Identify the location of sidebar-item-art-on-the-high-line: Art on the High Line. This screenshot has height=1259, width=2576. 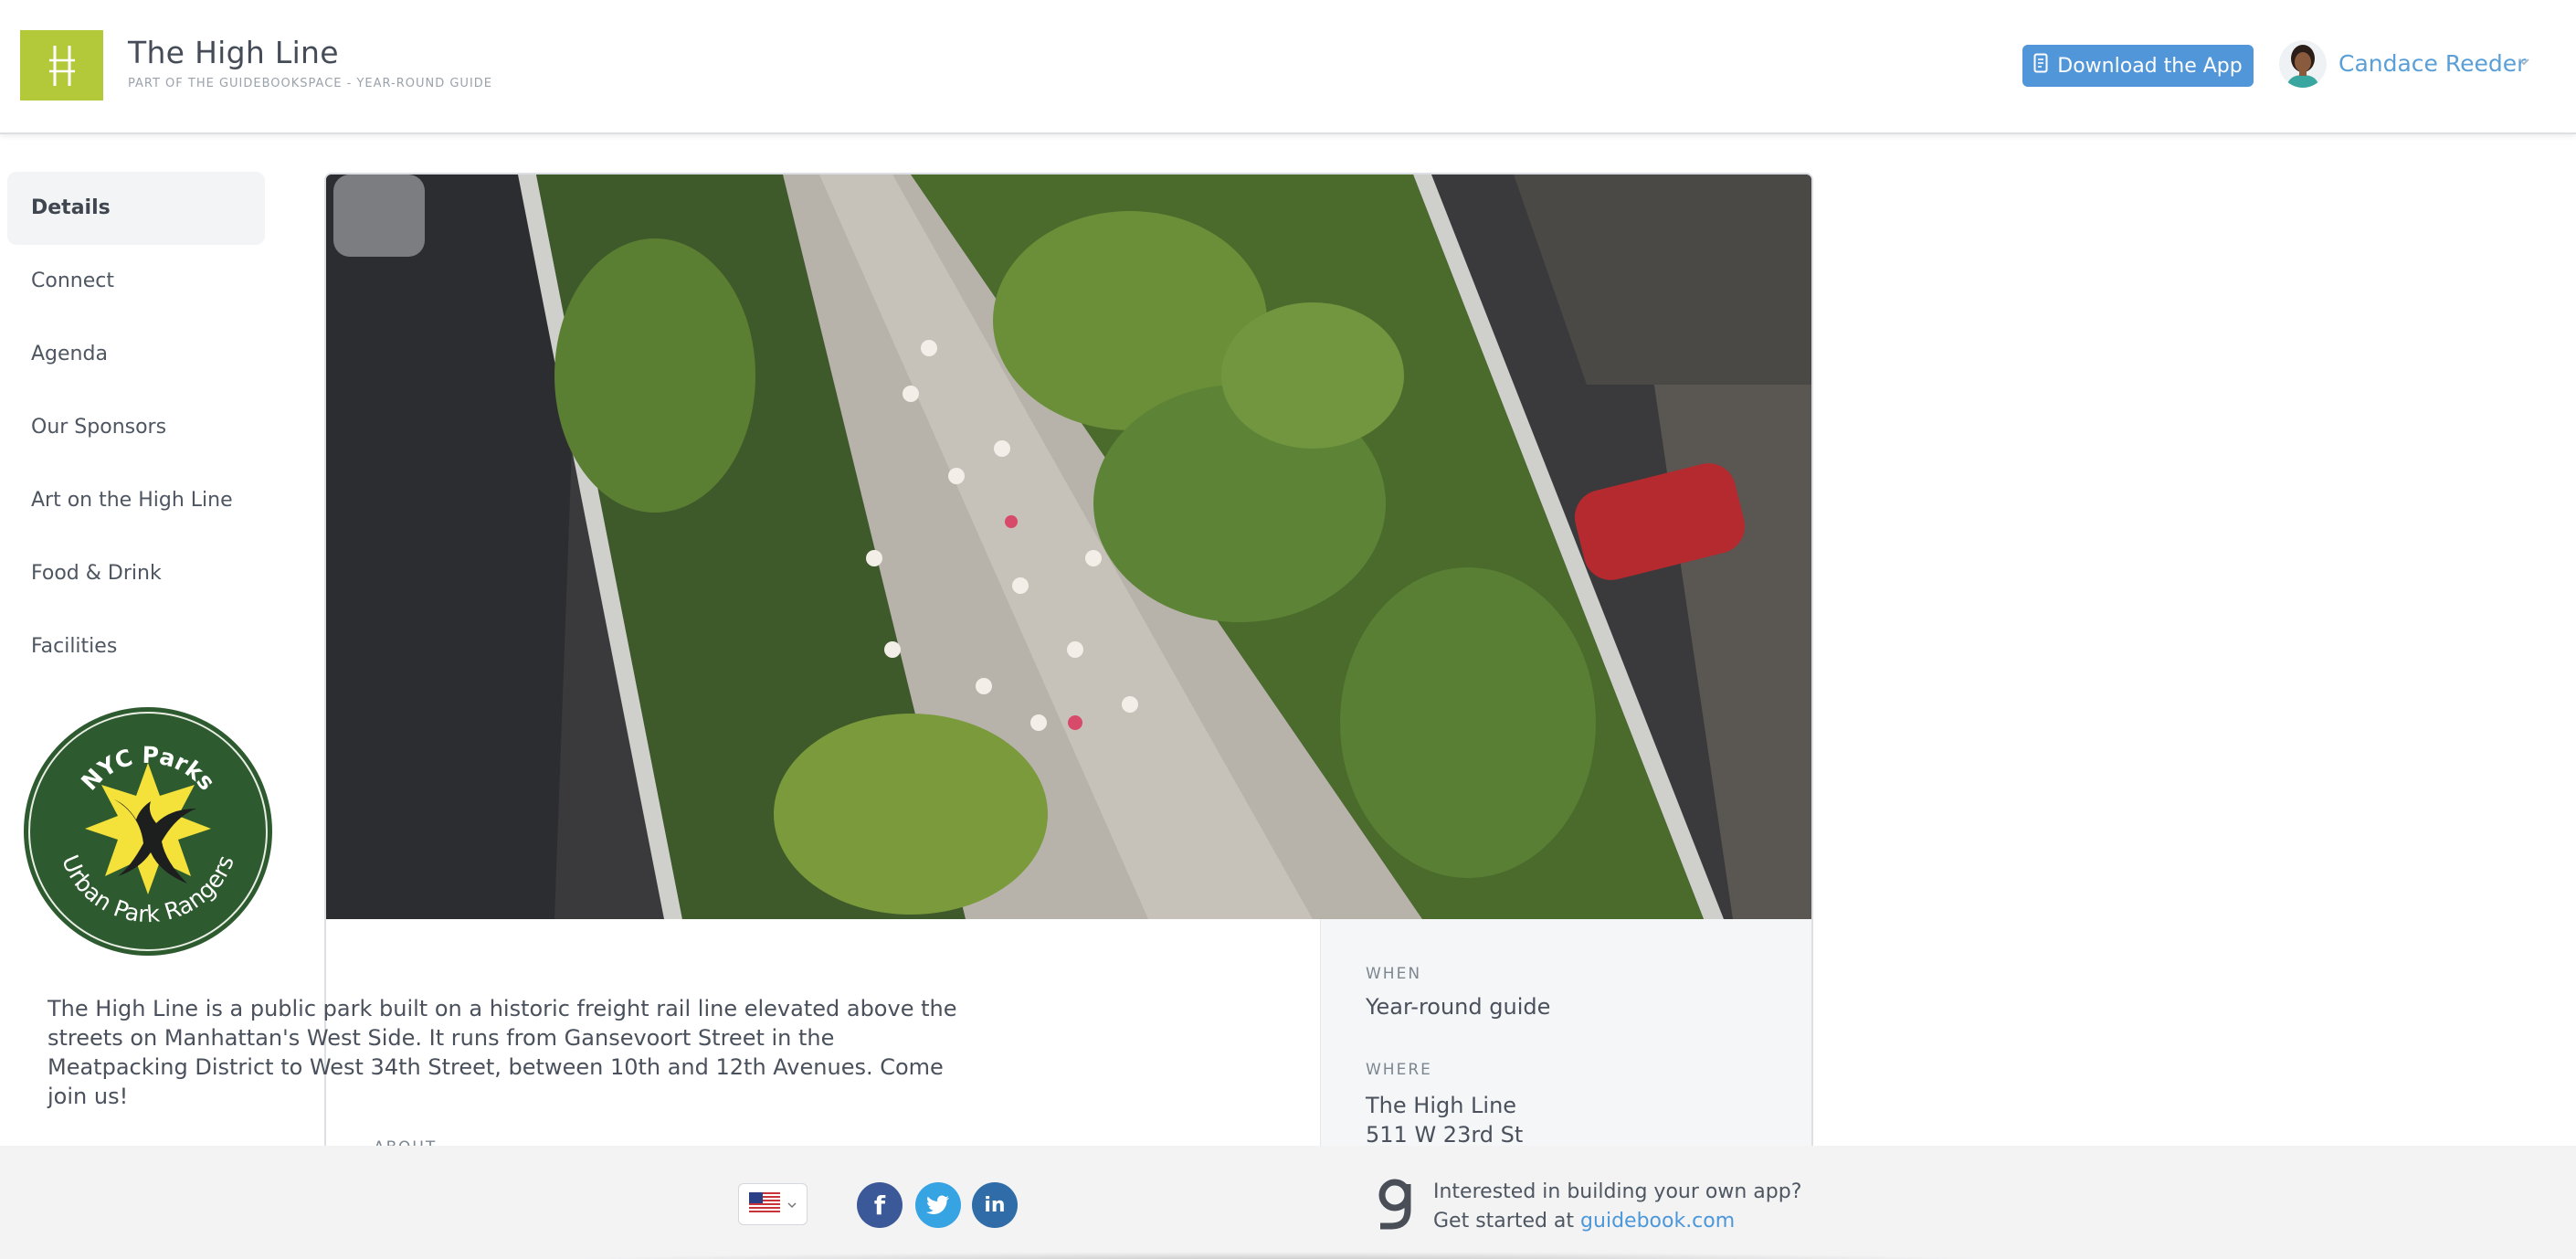
(136, 500).